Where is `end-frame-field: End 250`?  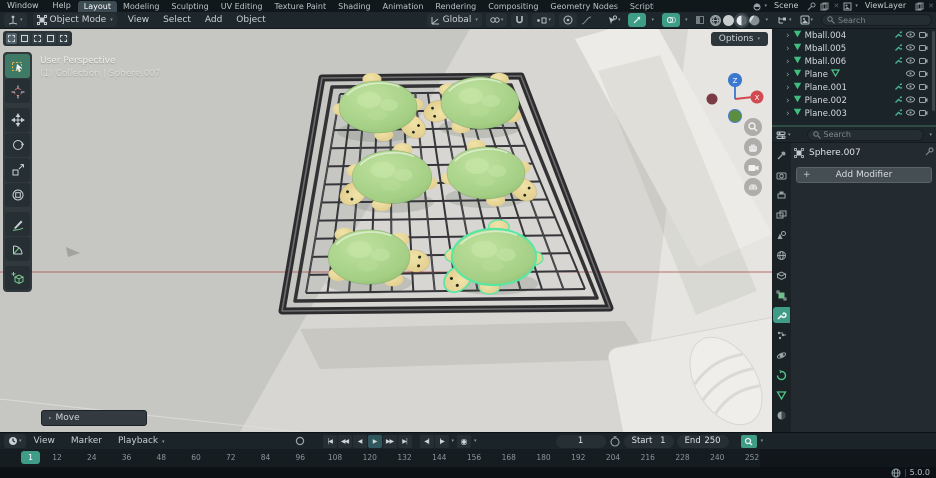 end-frame-field: End 250 is located at coordinates (702, 441).